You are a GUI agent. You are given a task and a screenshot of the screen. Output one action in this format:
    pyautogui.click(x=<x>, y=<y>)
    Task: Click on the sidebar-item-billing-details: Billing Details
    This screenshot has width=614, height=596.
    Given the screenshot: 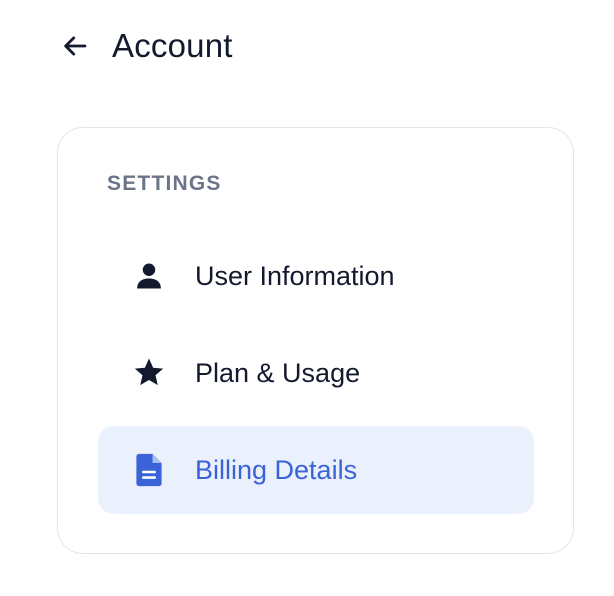 What is the action you would take?
    pyautogui.click(x=316, y=470)
    